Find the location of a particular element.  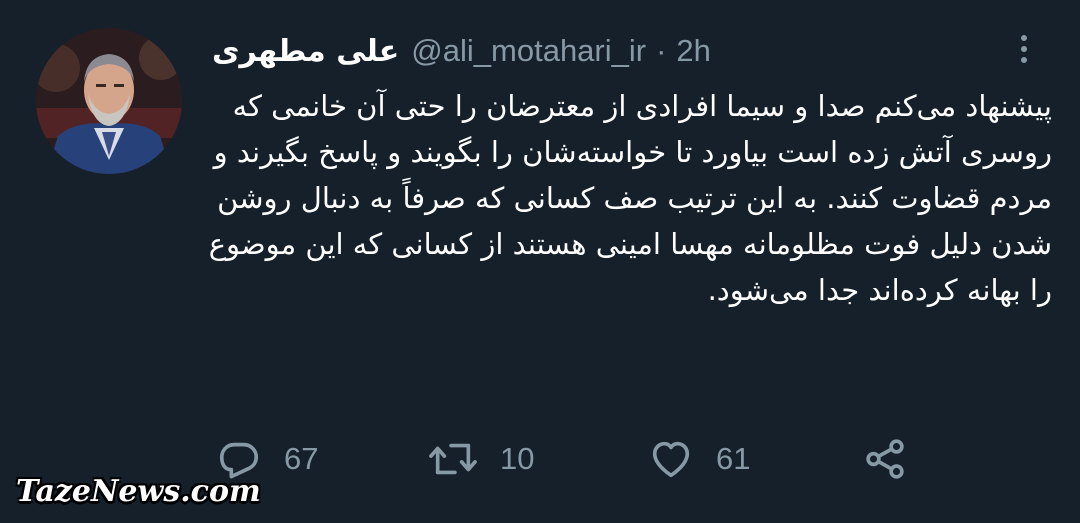

reply-count: 67 is located at coordinates (301, 458).